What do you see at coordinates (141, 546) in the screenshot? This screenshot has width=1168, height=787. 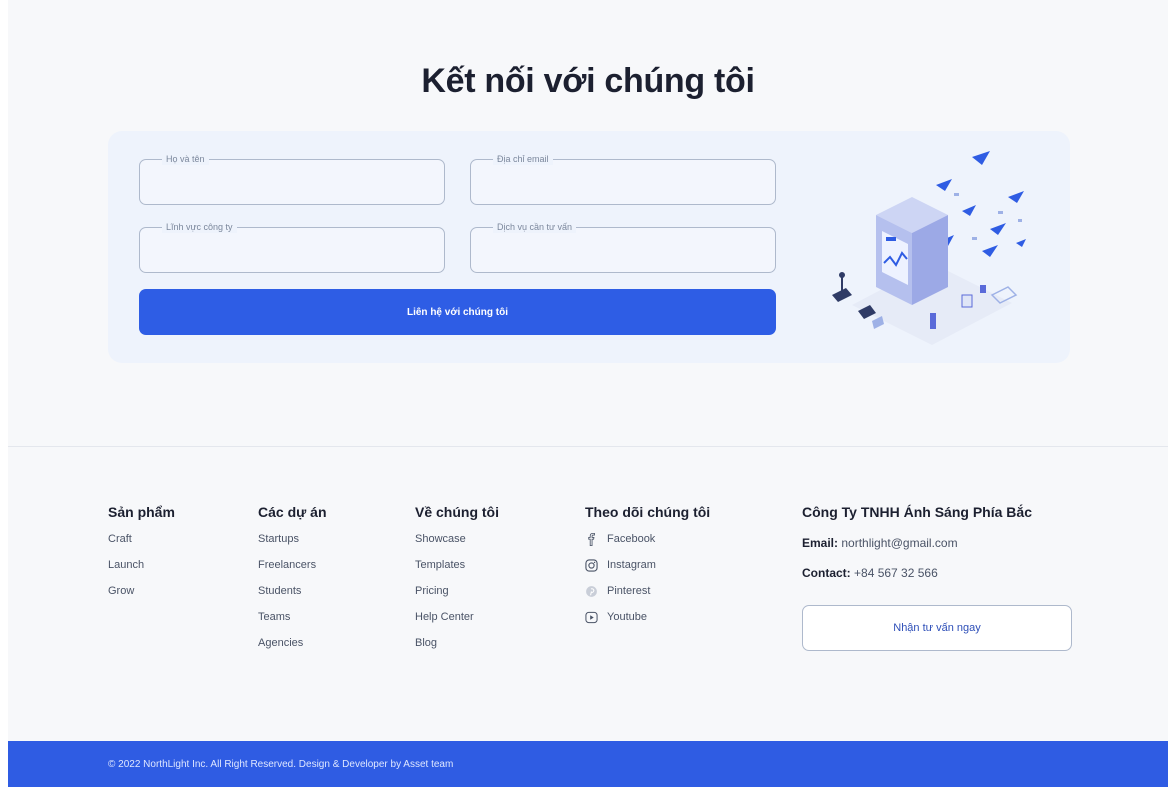 I see `footer-link-craft: Craft` at bounding box center [141, 546].